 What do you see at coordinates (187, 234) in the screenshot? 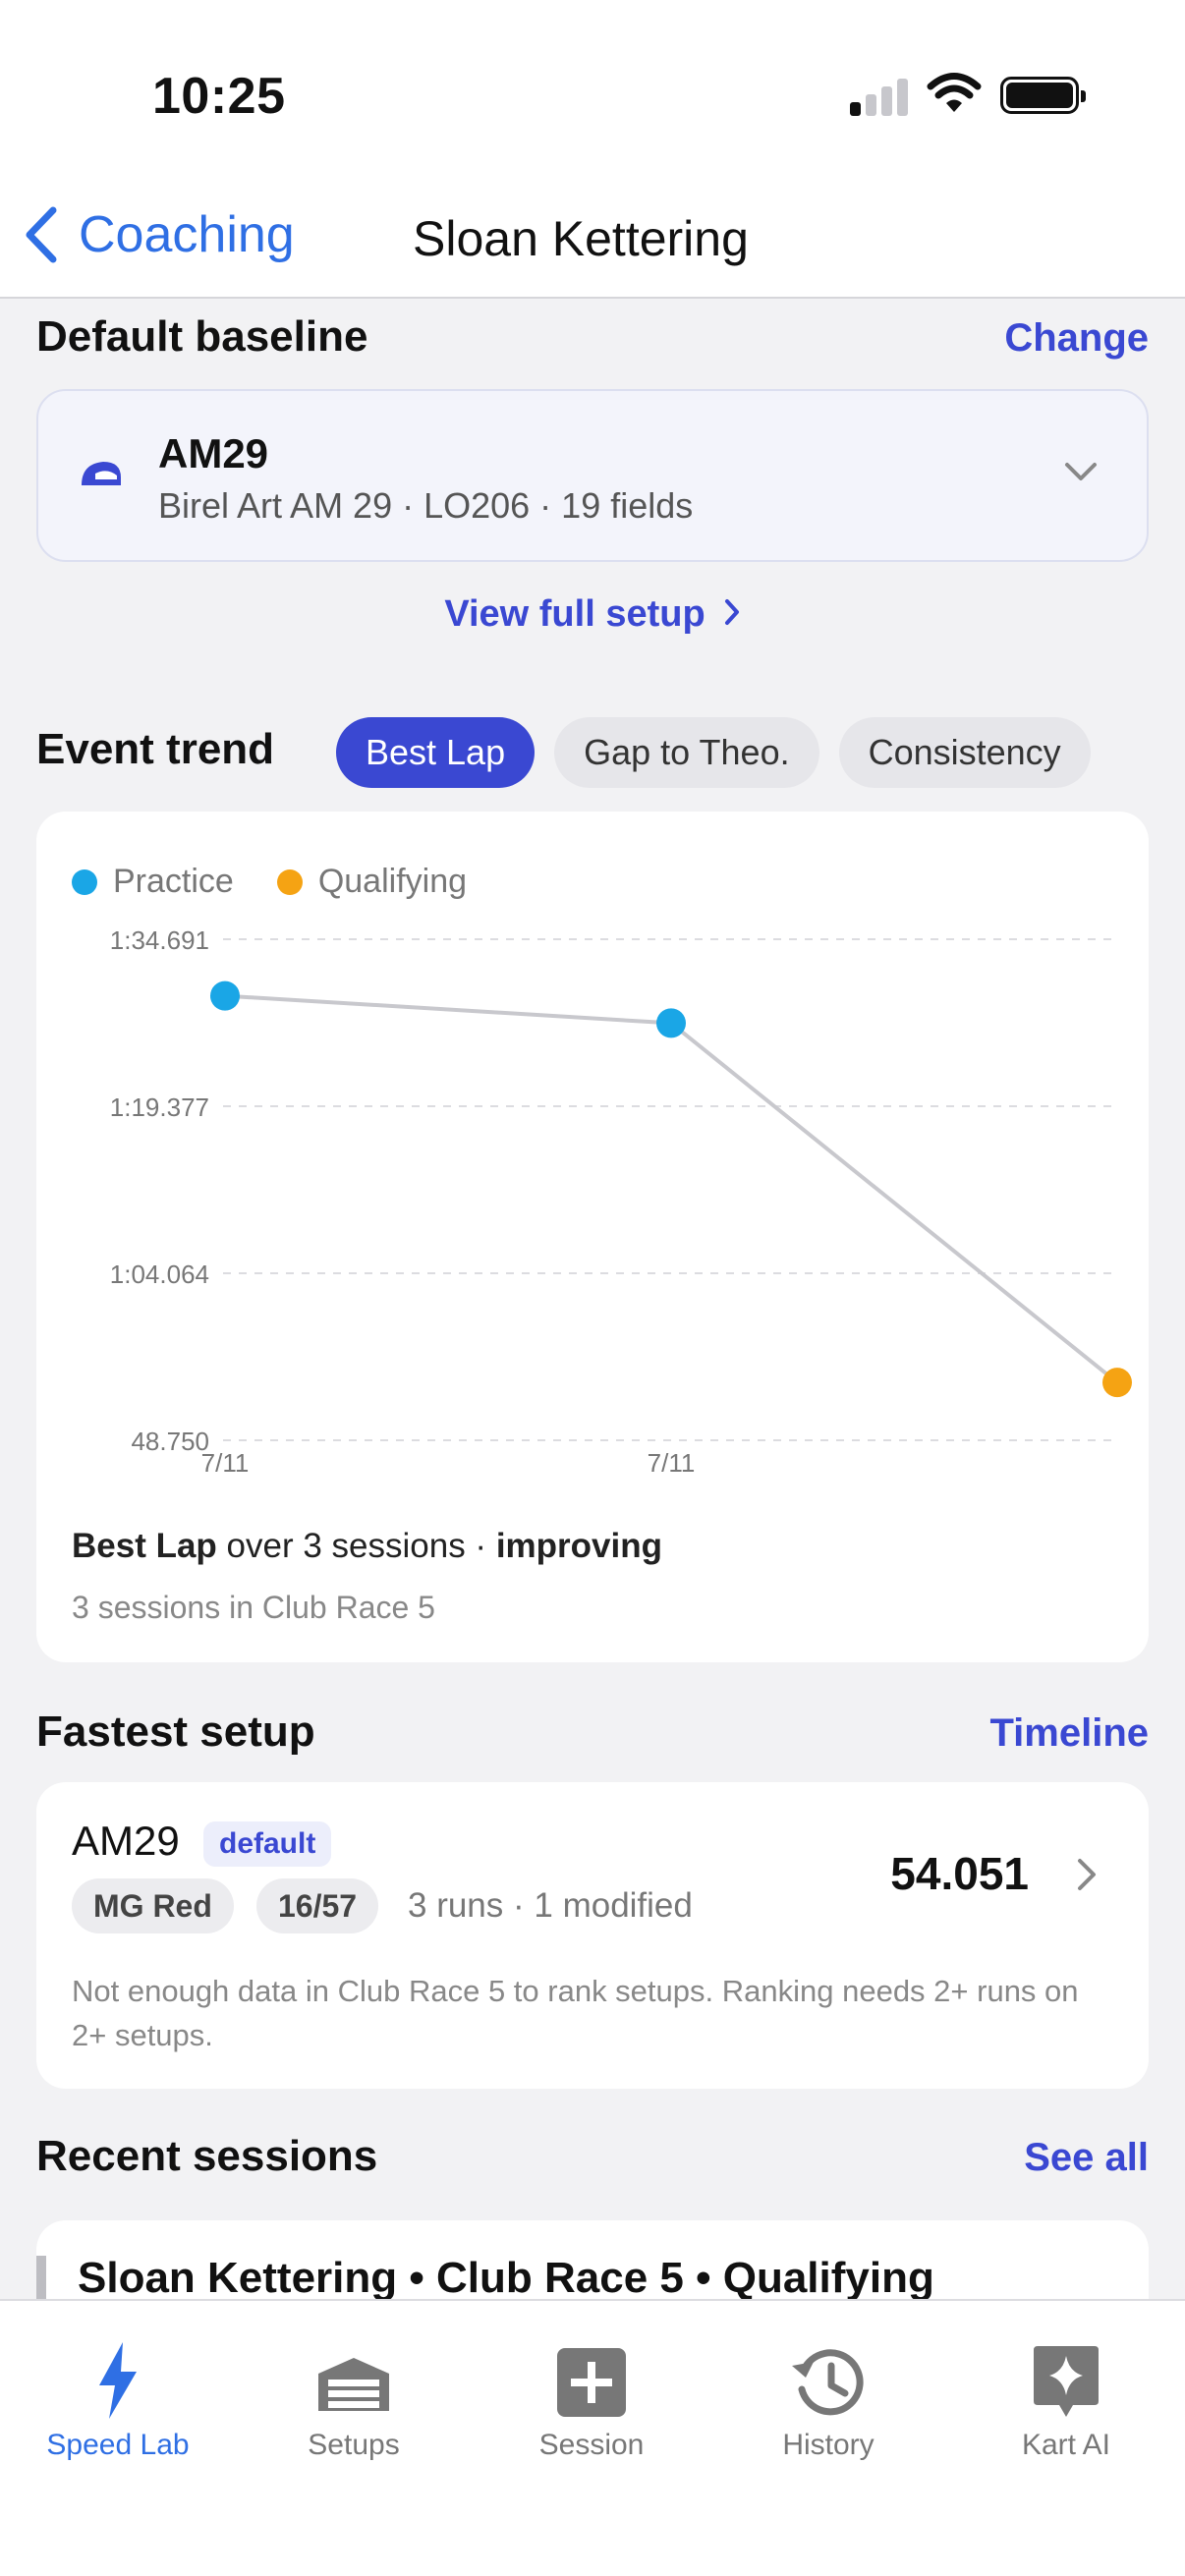
I see `back-label: Coaching` at bounding box center [187, 234].